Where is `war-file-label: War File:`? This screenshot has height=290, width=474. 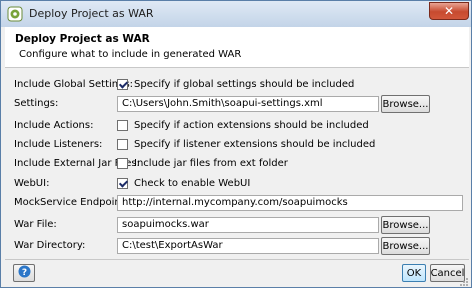 war-file-label: War File: is located at coordinates (35, 224).